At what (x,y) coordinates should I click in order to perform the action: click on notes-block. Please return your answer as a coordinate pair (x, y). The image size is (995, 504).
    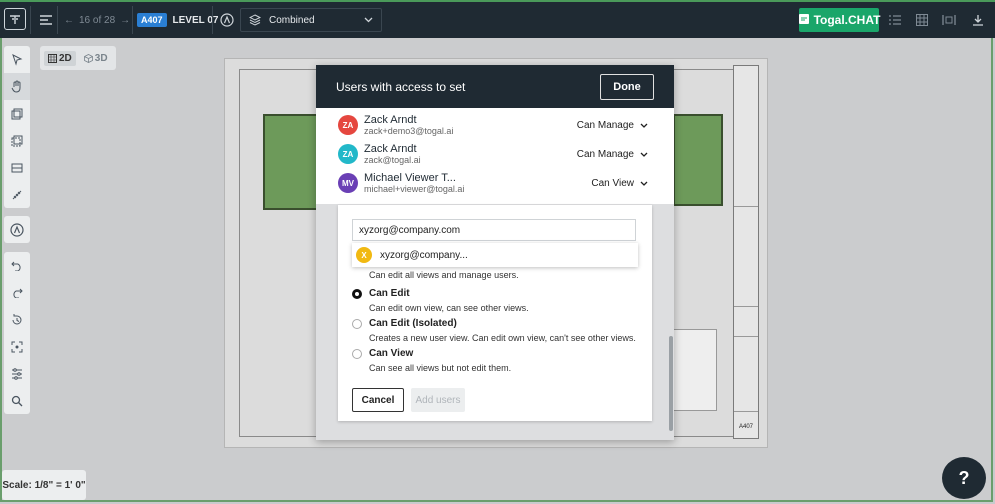
    Looking at the image, I should click on (695, 370).